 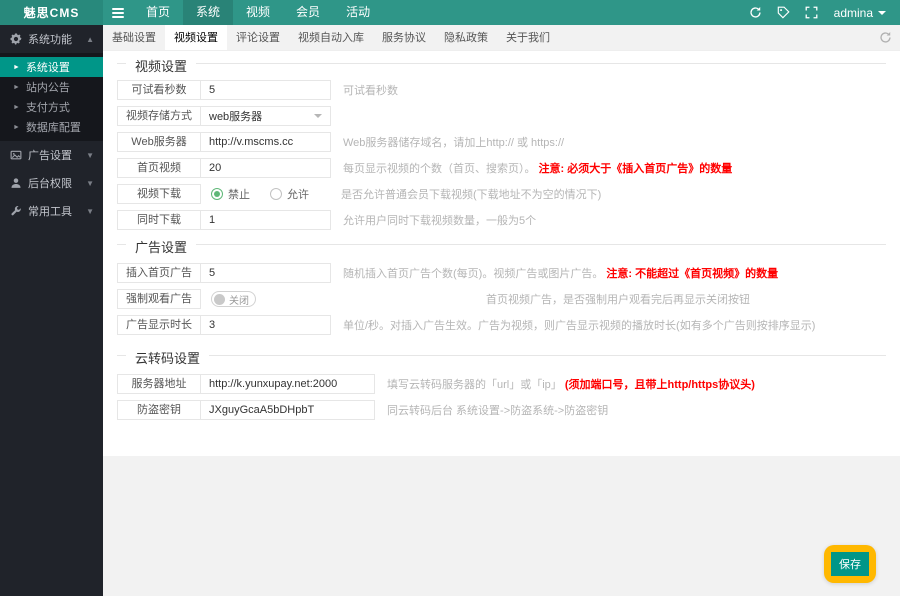 I want to click on tab-bar: 基础设置 视频设置 评论设置 视频自动入库 服务协议 隐私政策 关于我们, so click(x=501, y=38).